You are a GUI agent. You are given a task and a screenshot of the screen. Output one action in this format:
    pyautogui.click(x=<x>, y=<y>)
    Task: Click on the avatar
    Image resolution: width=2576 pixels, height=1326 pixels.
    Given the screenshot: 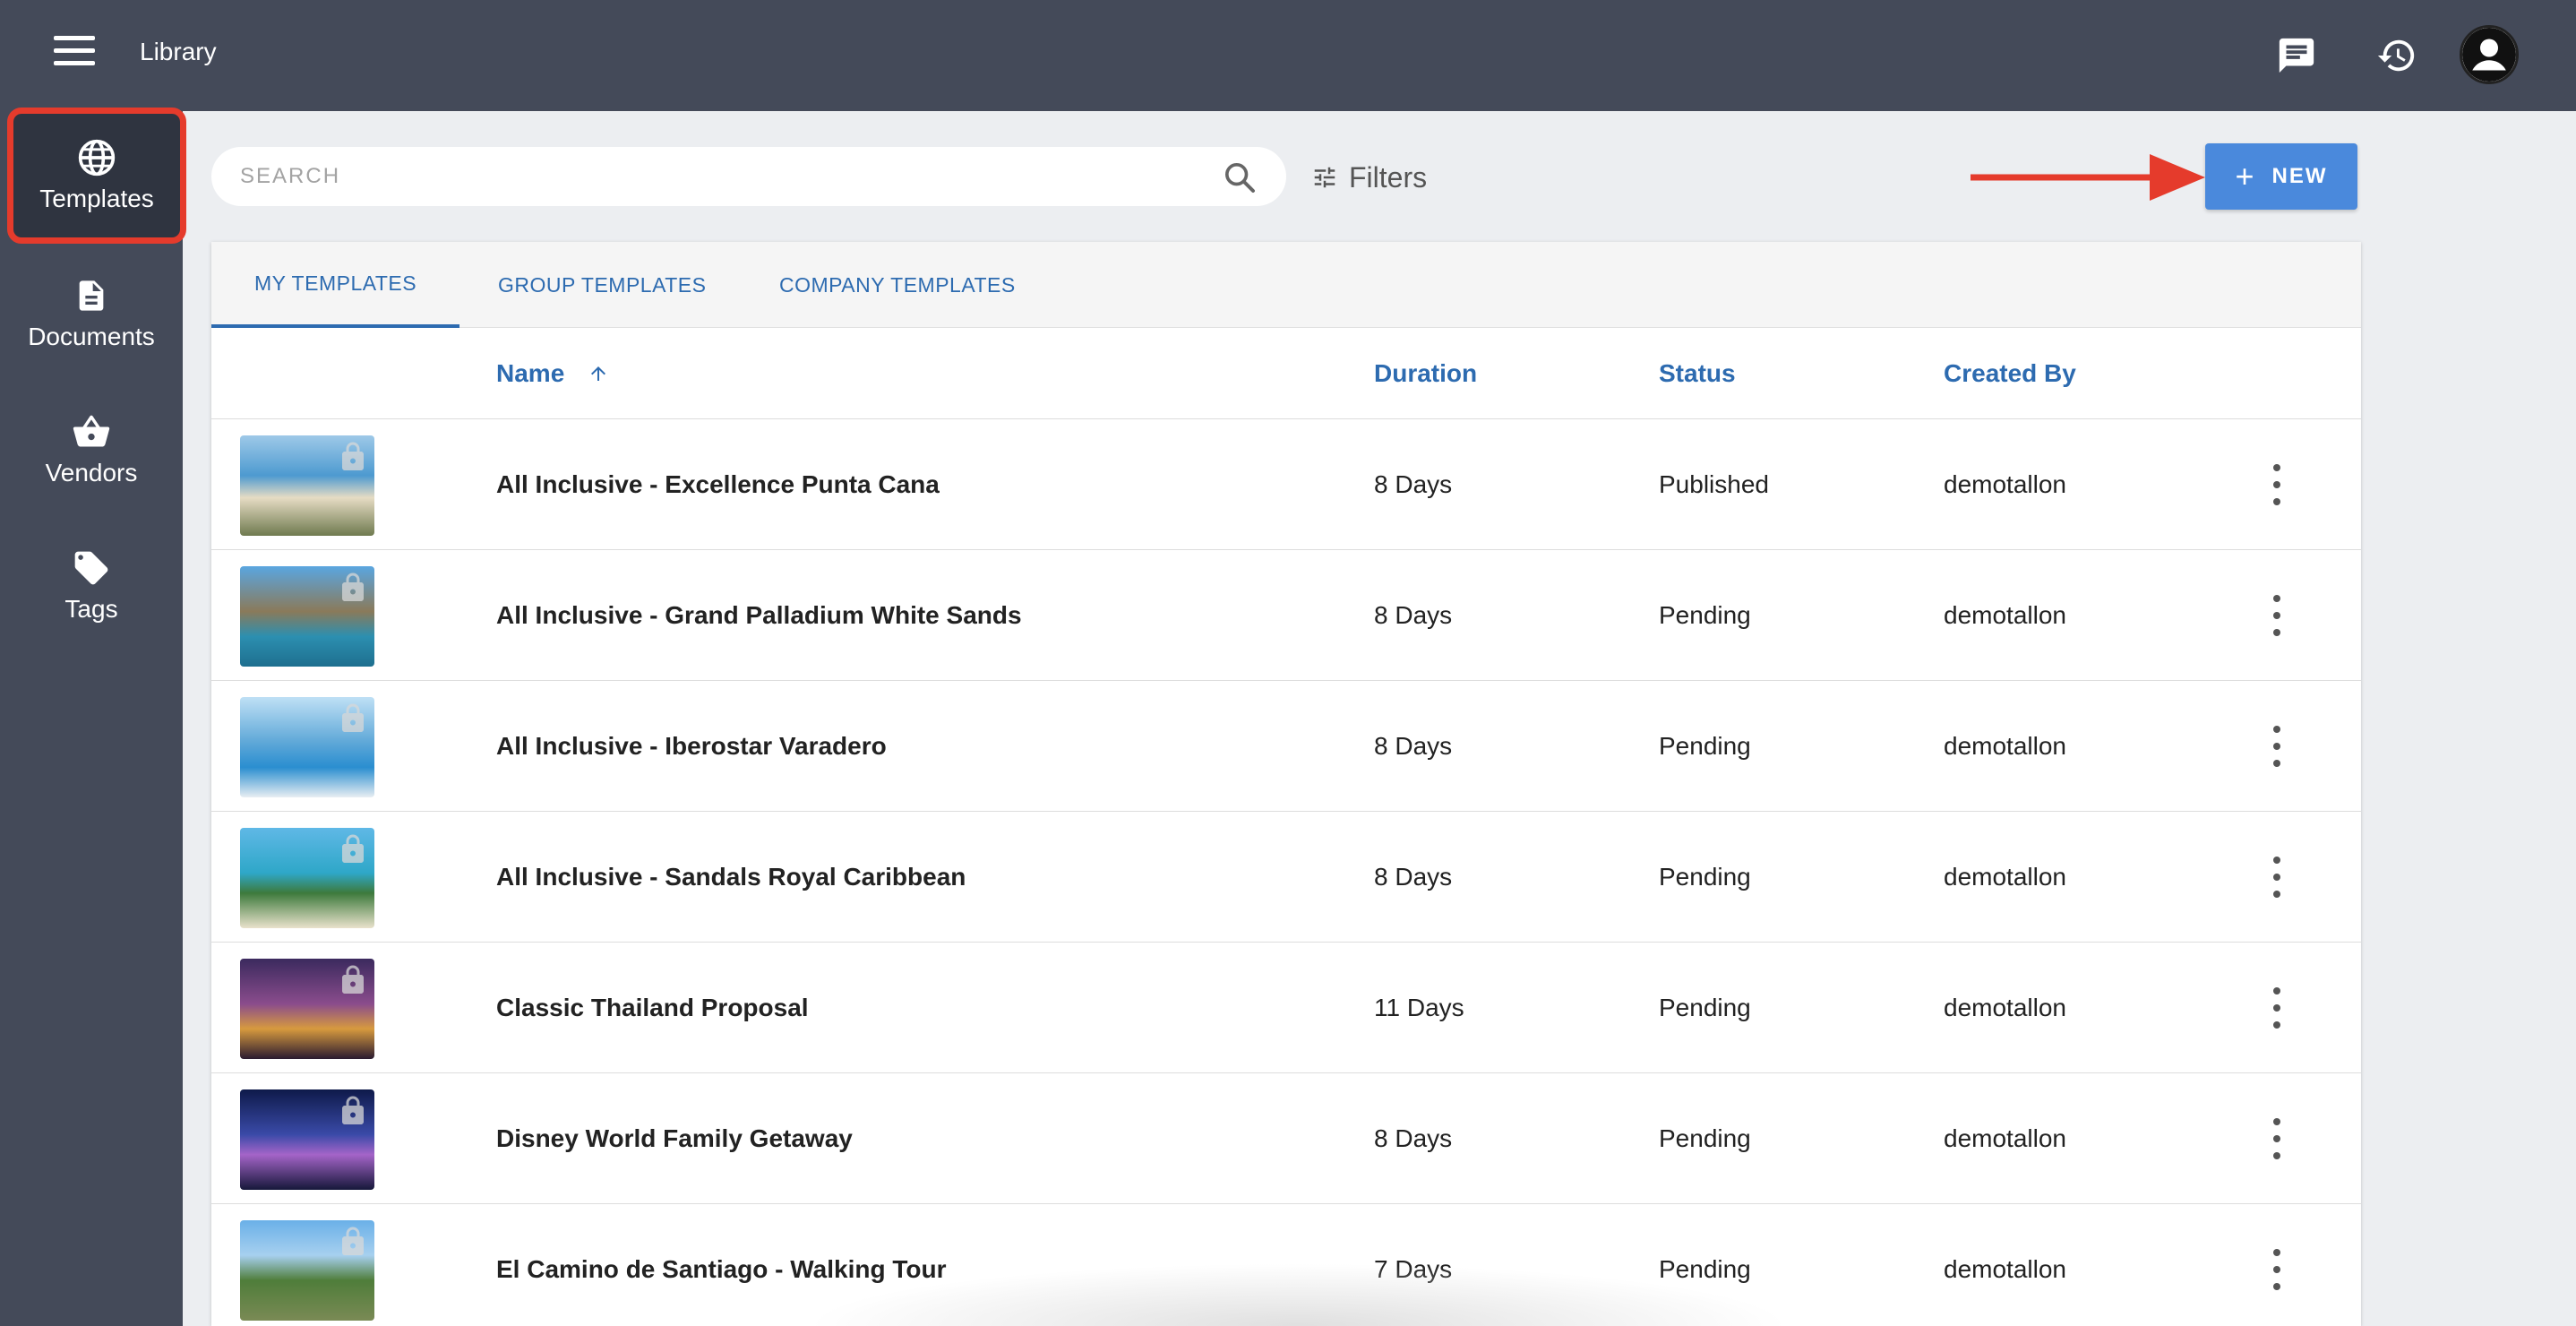 What is the action you would take?
    pyautogui.click(x=2489, y=54)
    